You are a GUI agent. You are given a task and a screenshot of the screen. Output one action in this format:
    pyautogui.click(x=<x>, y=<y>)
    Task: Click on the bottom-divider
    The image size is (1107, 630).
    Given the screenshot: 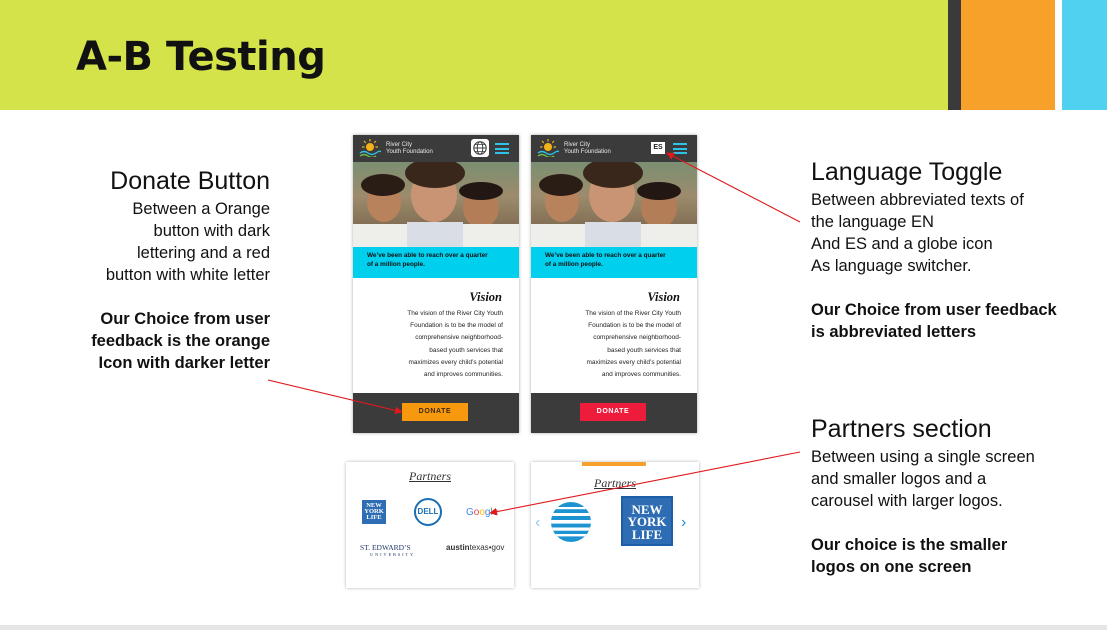 What is the action you would take?
    pyautogui.click(x=553, y=627)
    